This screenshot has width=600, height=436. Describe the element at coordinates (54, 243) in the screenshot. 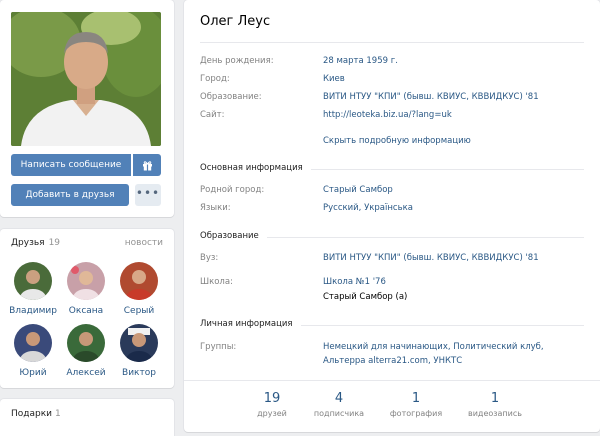

I see `friends-count: 19` at that location.